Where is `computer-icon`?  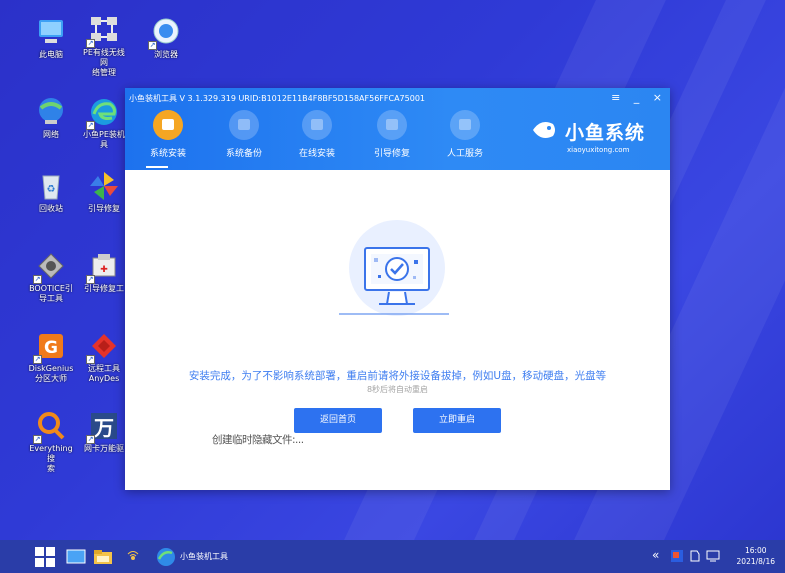 computer-icon is located at coordinates (51, 32).